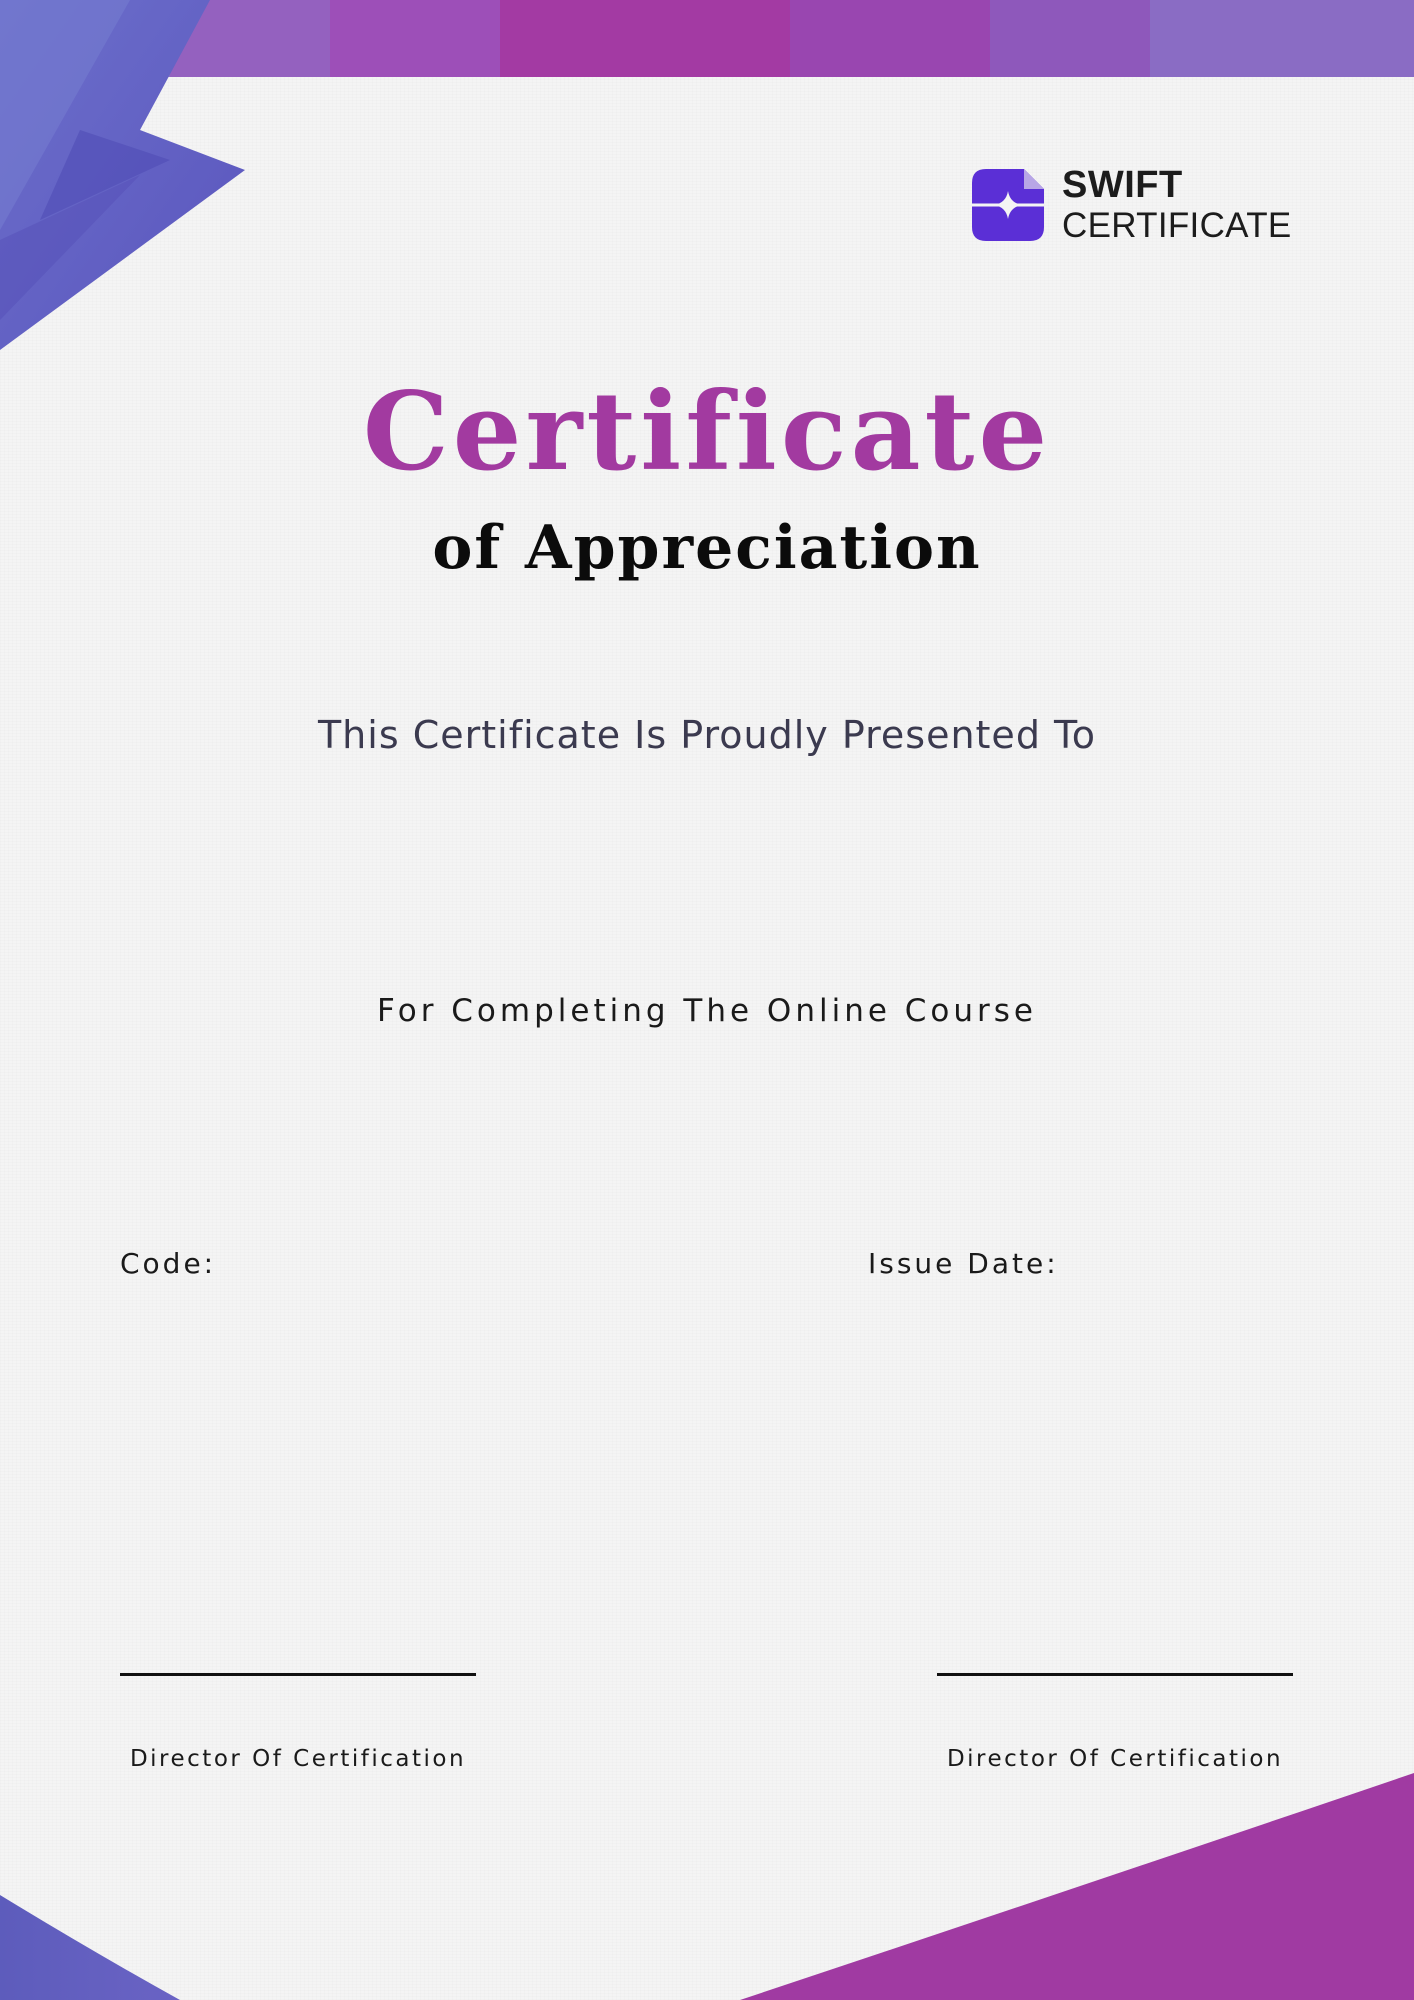  What do you see at coordinates (1177, 225) in the screenshot?
I see `brand-subname: CERTIFICATE` at bounding box center [1177, 225].